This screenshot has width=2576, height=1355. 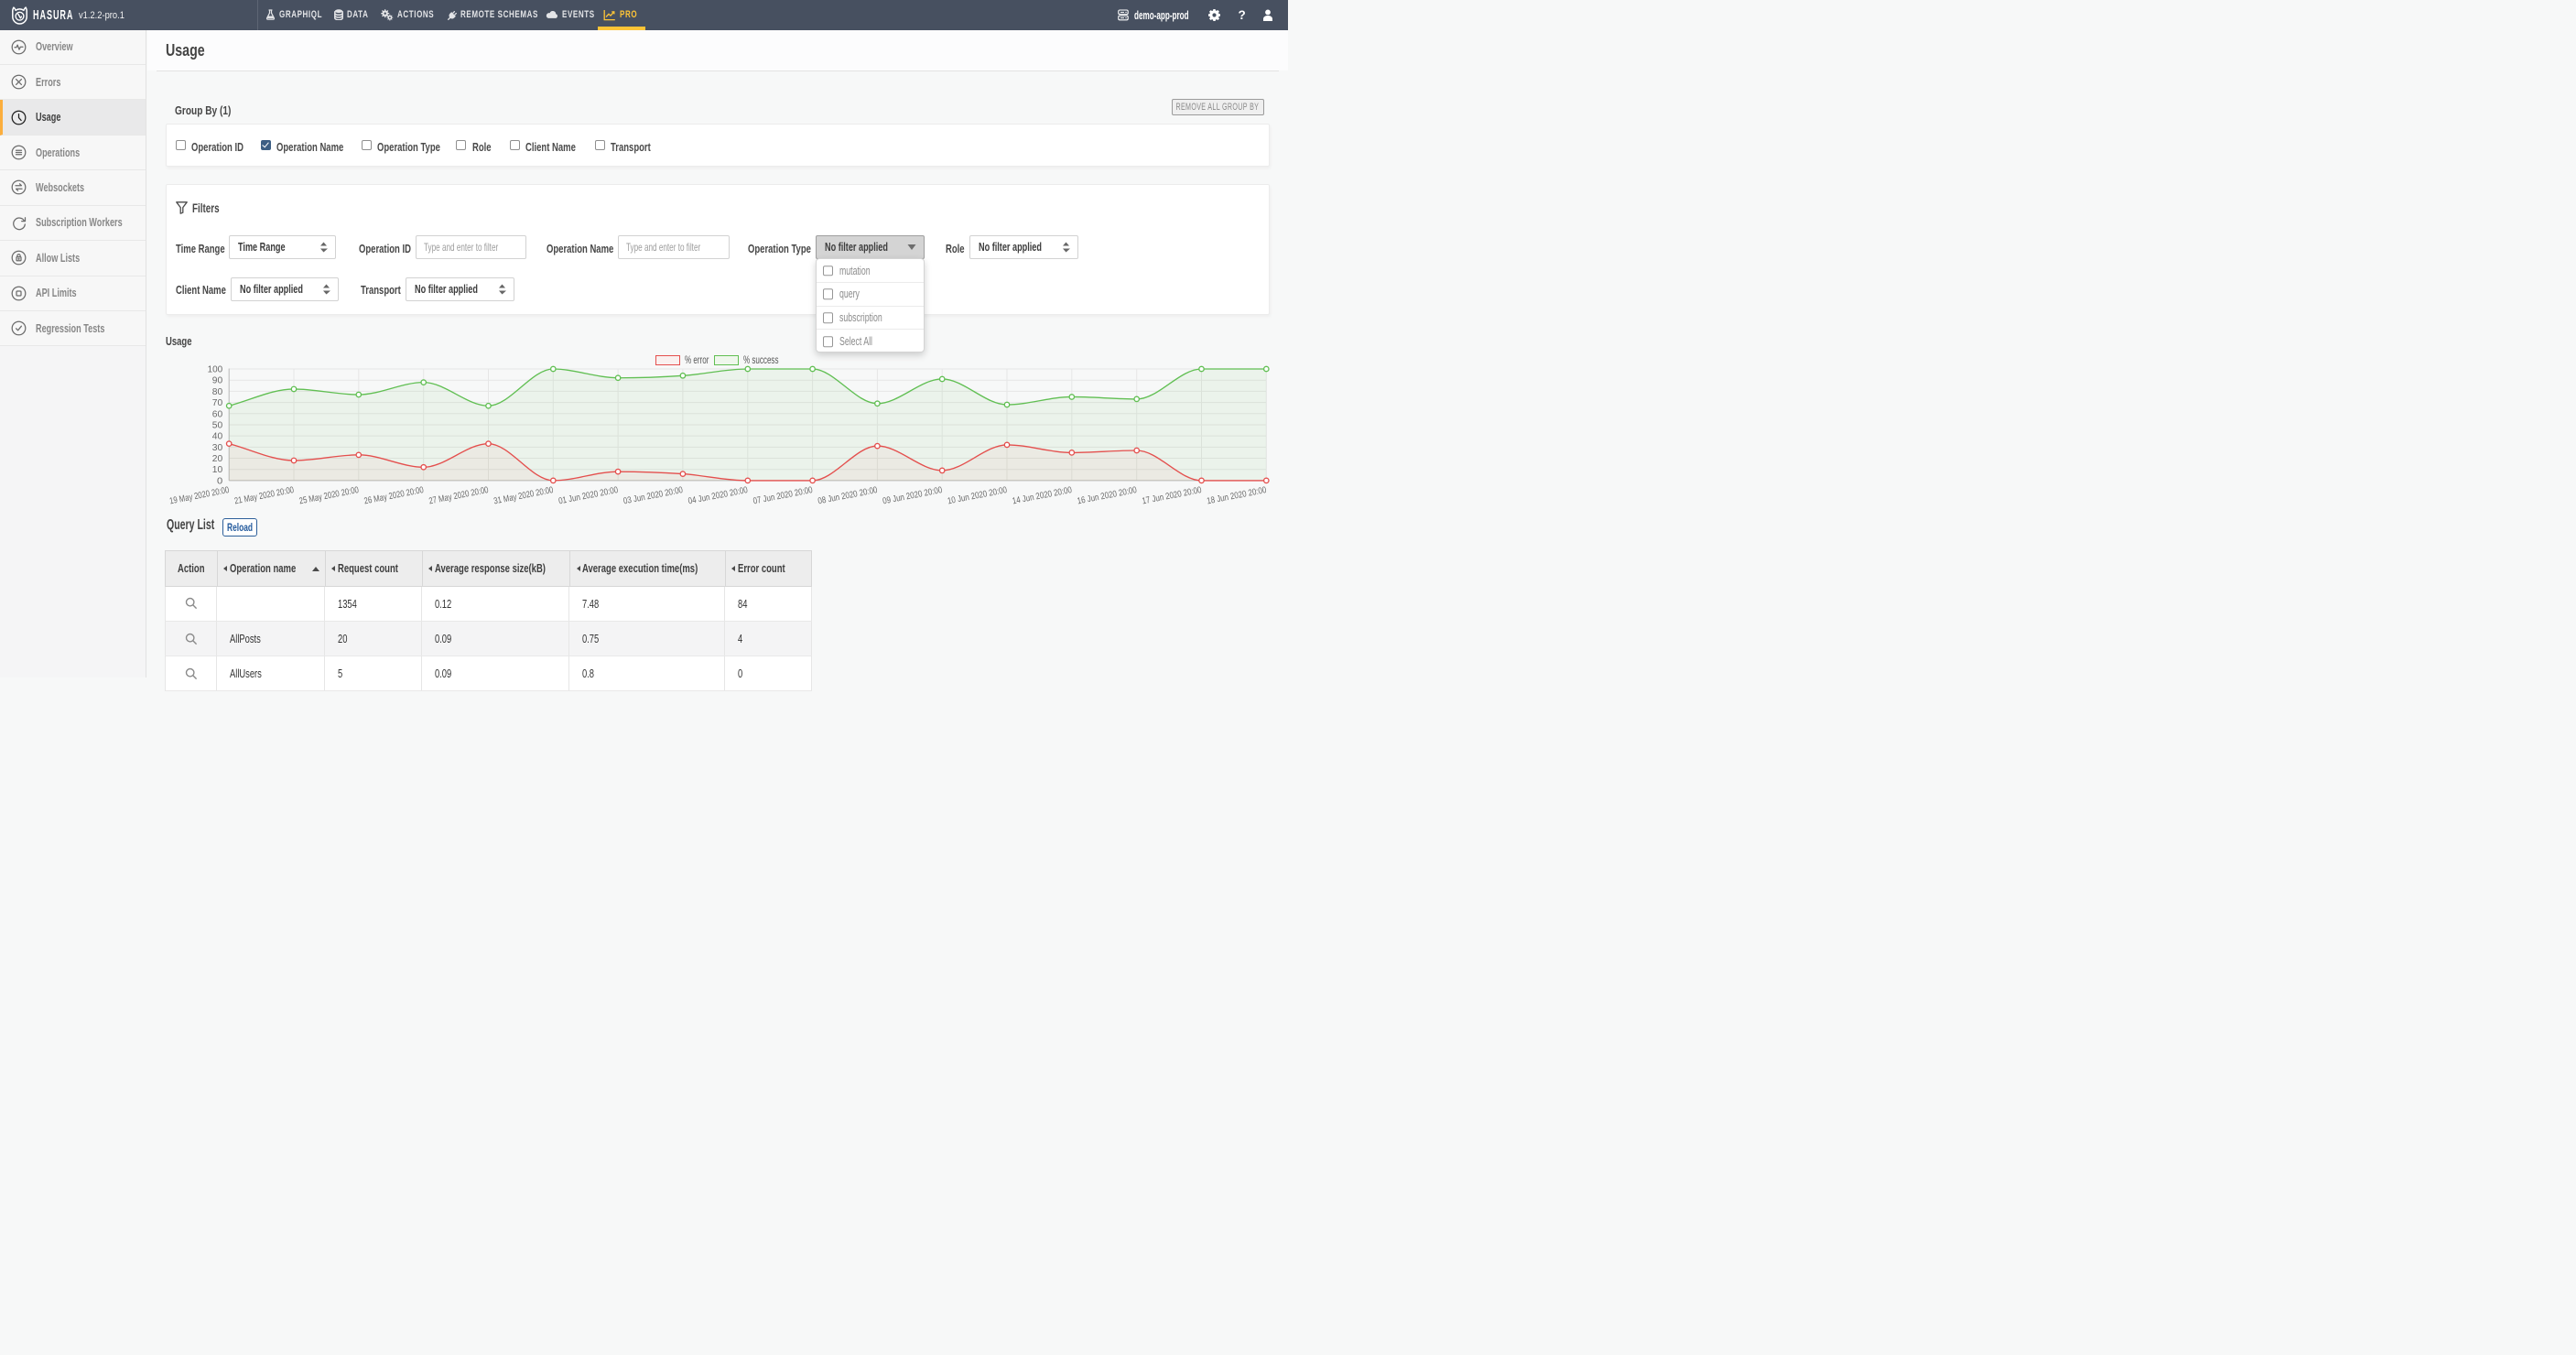 I want to click on svg-text: 60, so click(x=218, y=414).